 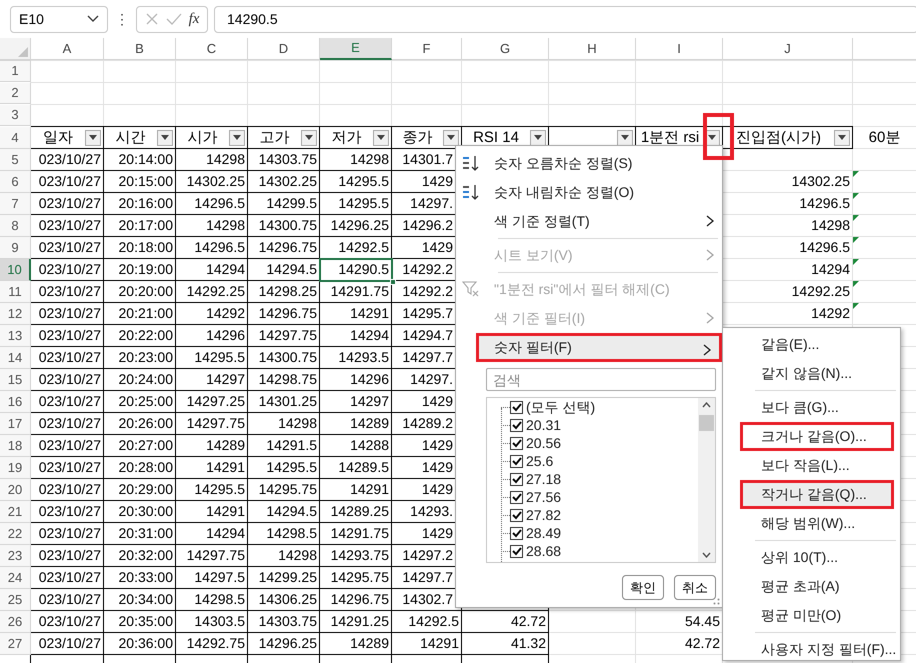 I want to click on formula-field: 14290.5, so click(x=565, y=19).